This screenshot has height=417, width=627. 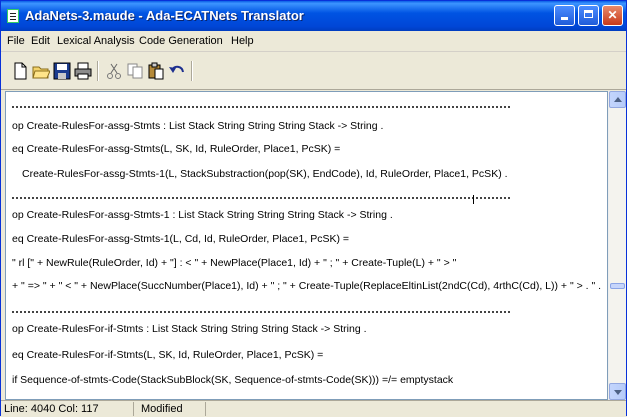 I want to click on vertical-scrollbar, so click(x=617, y=245).